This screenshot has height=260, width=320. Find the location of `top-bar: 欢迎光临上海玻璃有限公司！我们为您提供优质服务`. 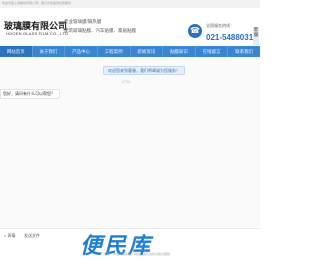

top-bar: 欢迎光临上海玻璃有限公司！我们为您提供优质服务 is located at coordinates (130, 4).